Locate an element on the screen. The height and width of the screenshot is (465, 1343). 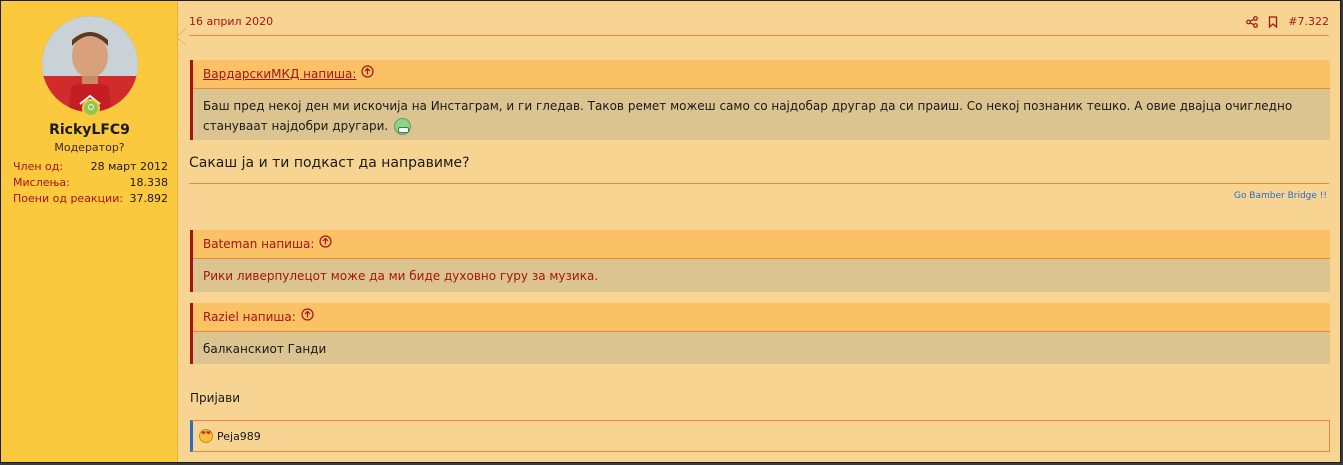
stat-value: 28 март 2012 is located at coordinates (129, 166).